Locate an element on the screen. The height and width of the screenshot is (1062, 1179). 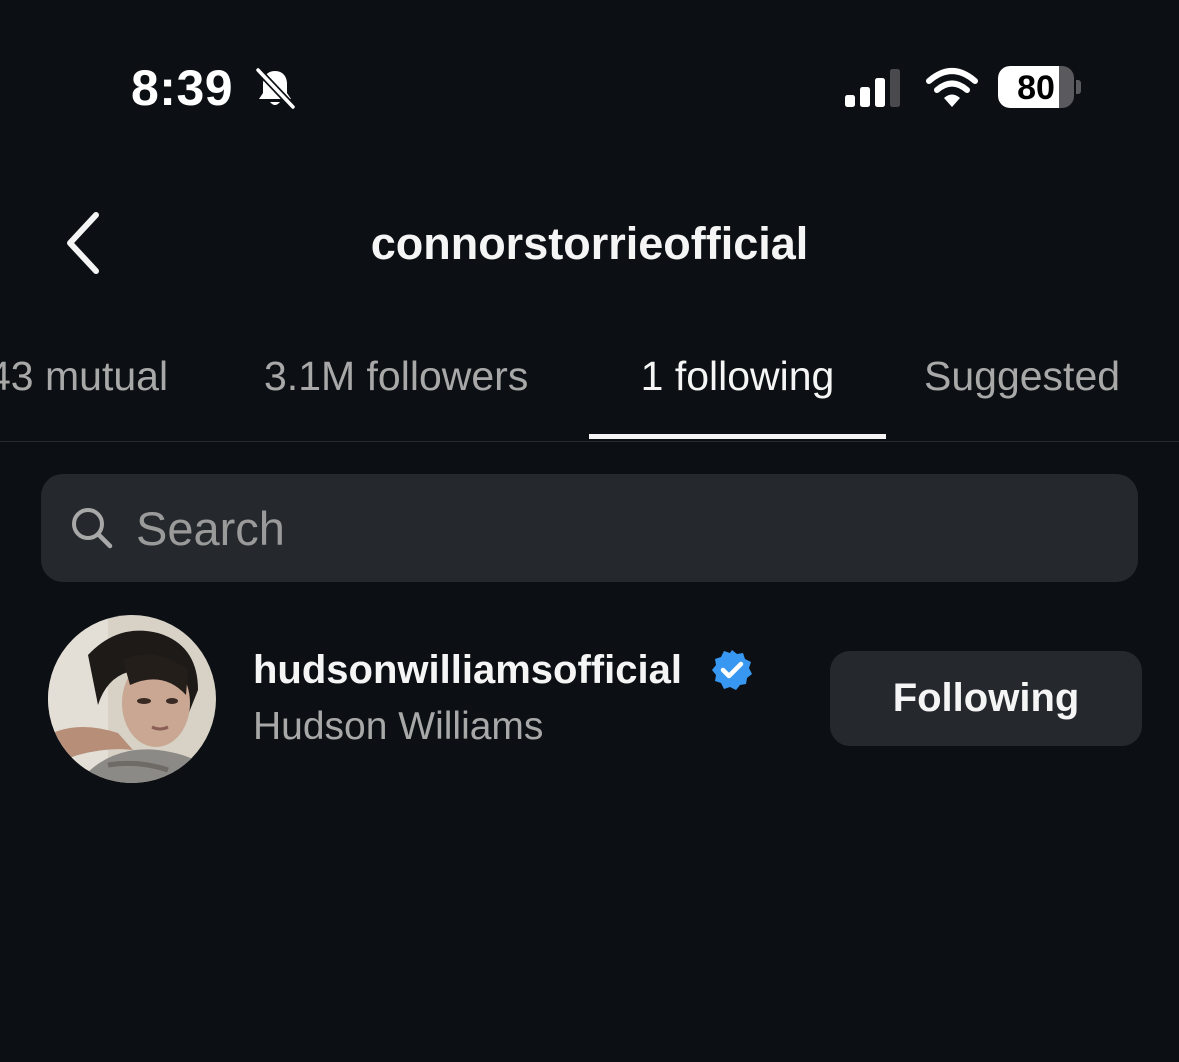
avatar-image is located at coordinates (132, 699).